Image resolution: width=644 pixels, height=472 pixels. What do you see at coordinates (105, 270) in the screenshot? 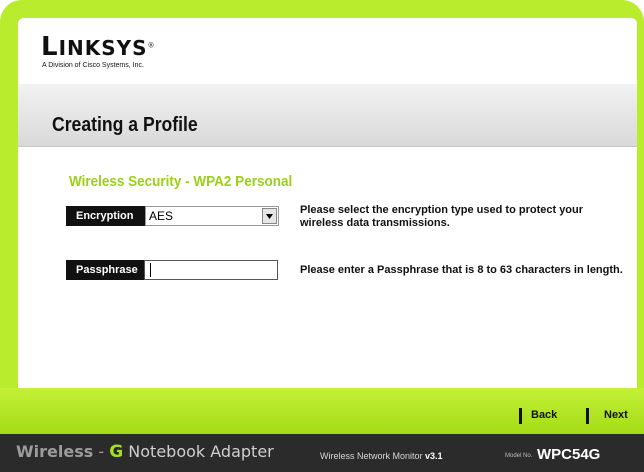
I see `passphrase-label: Passphrase` at bounding box center [105, 270].